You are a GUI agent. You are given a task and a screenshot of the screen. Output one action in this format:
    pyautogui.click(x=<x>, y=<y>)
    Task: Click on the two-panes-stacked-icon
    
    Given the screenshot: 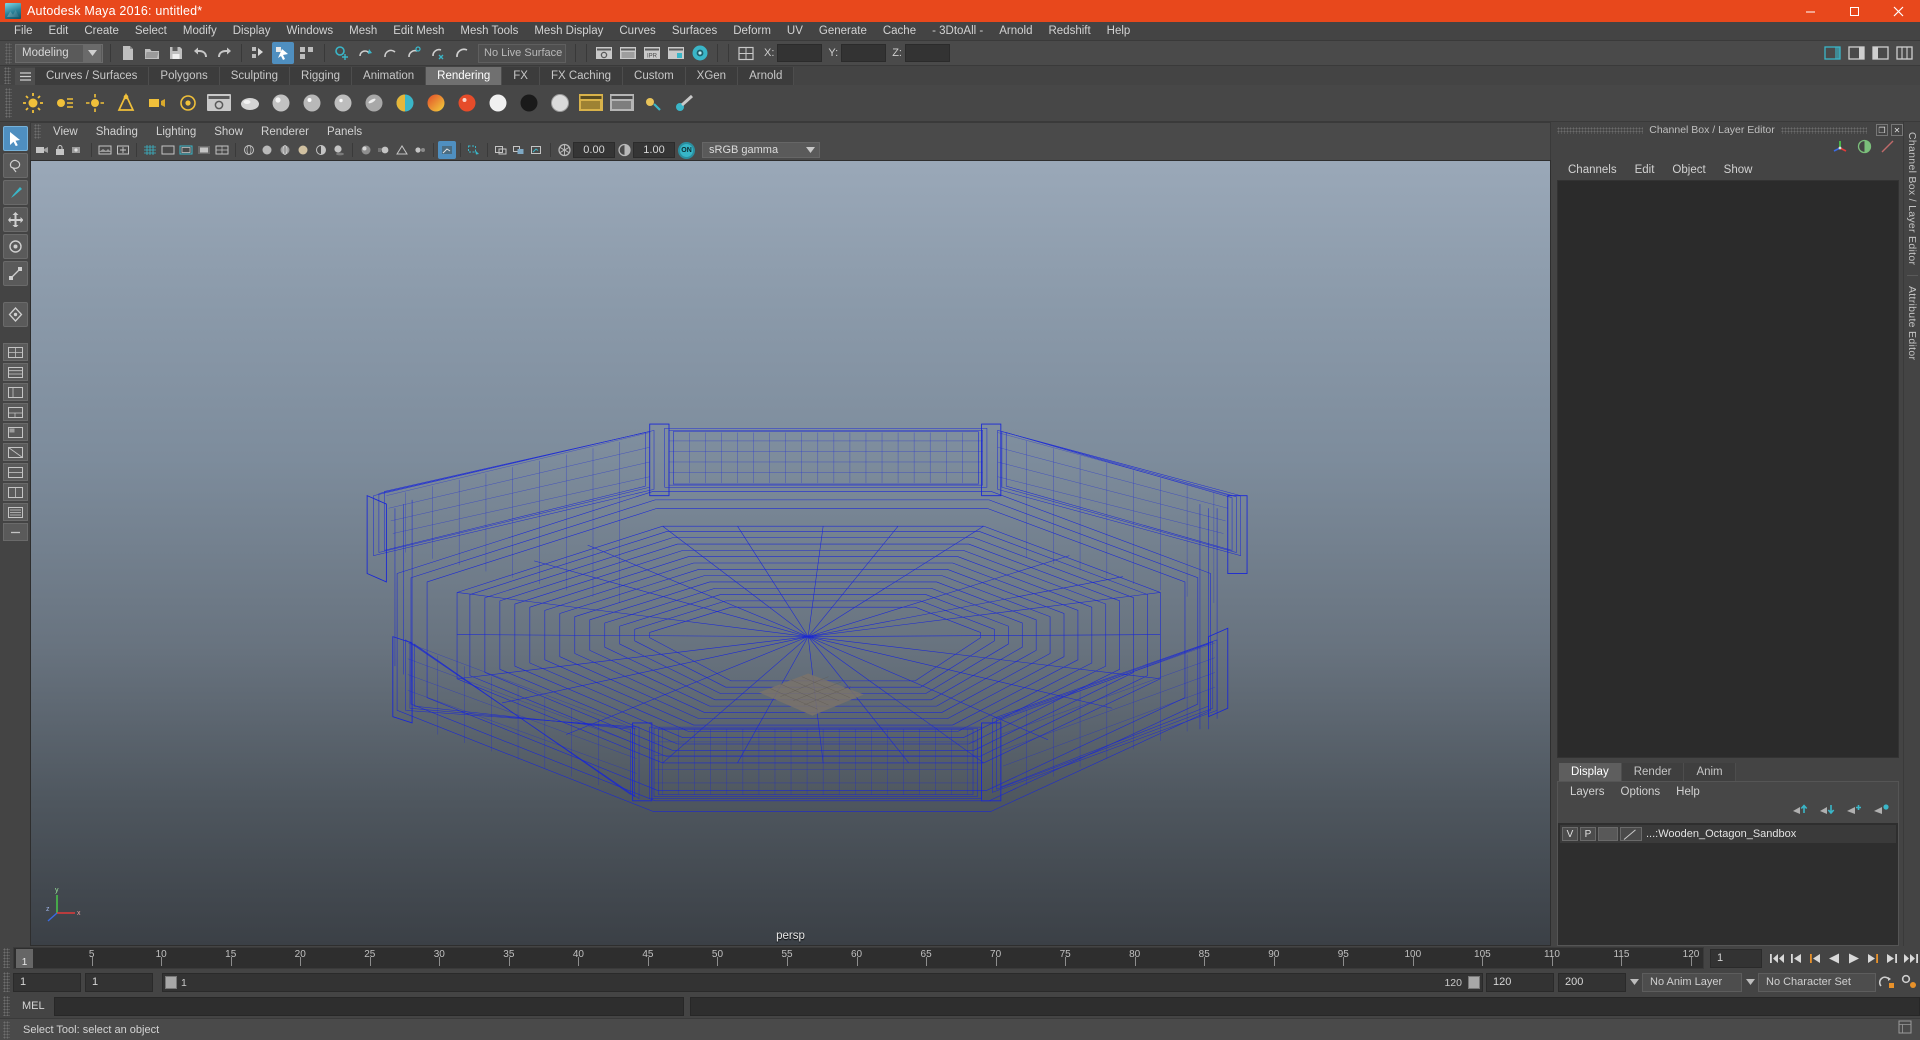 What is the action you would take?
    pyautogui.click(x=15, y=472)
    